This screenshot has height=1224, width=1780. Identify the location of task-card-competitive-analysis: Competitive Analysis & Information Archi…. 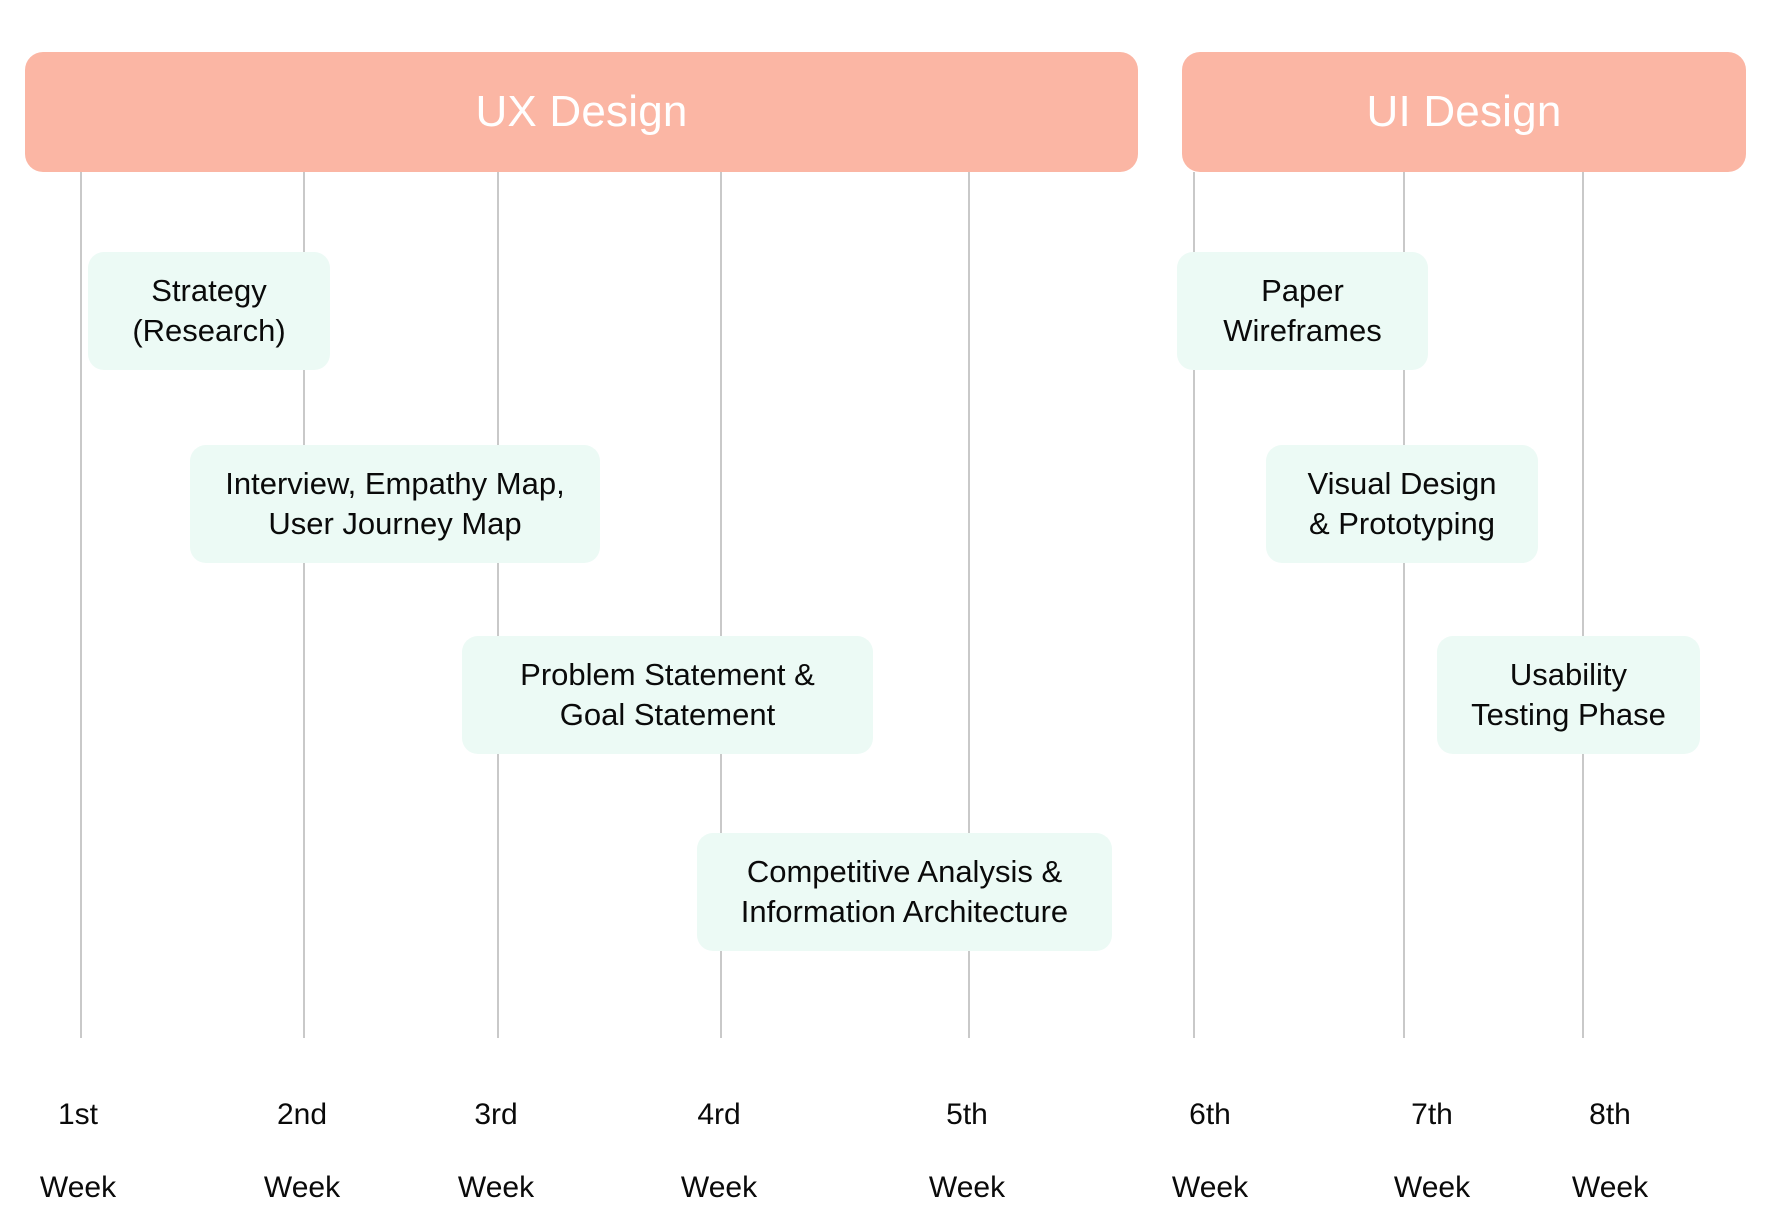
(904, 892).